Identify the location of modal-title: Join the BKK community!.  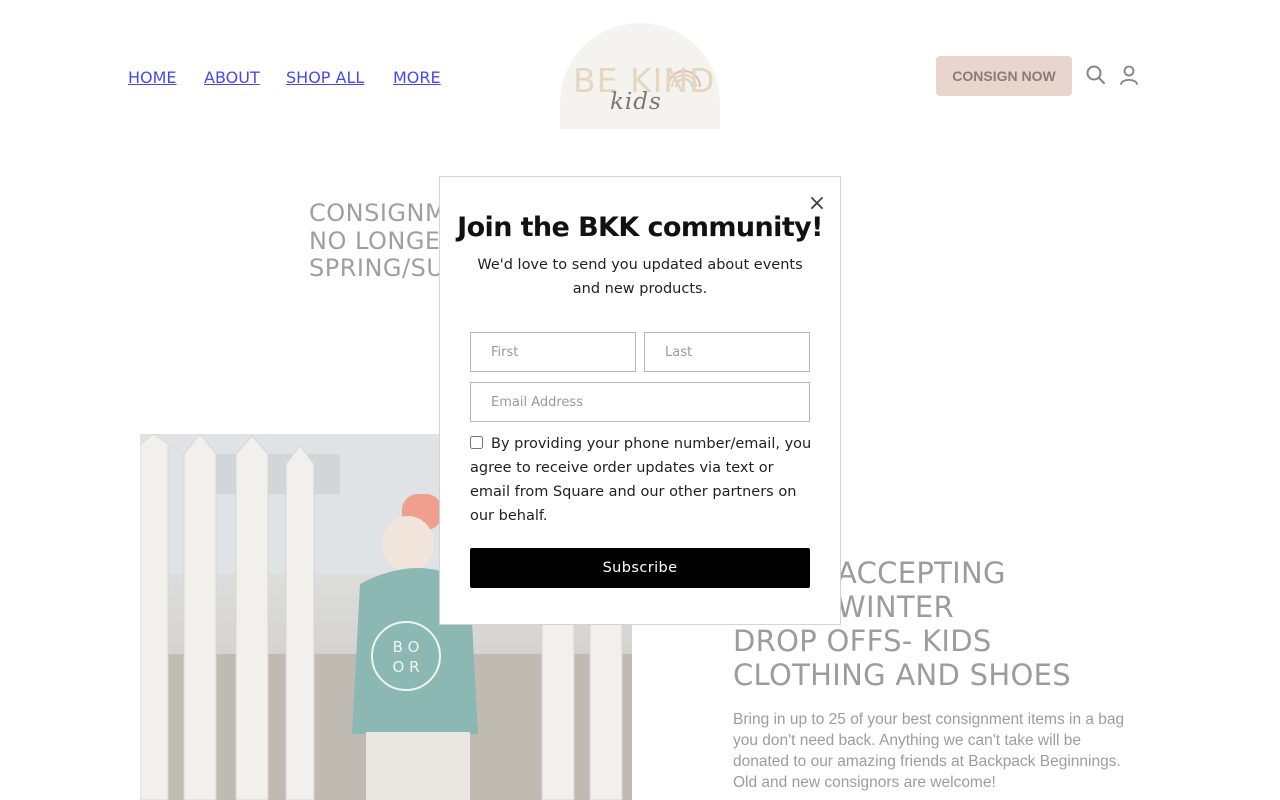
(640, 227).